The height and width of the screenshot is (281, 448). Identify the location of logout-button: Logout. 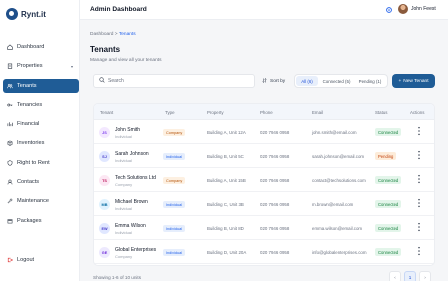
(20, 260).